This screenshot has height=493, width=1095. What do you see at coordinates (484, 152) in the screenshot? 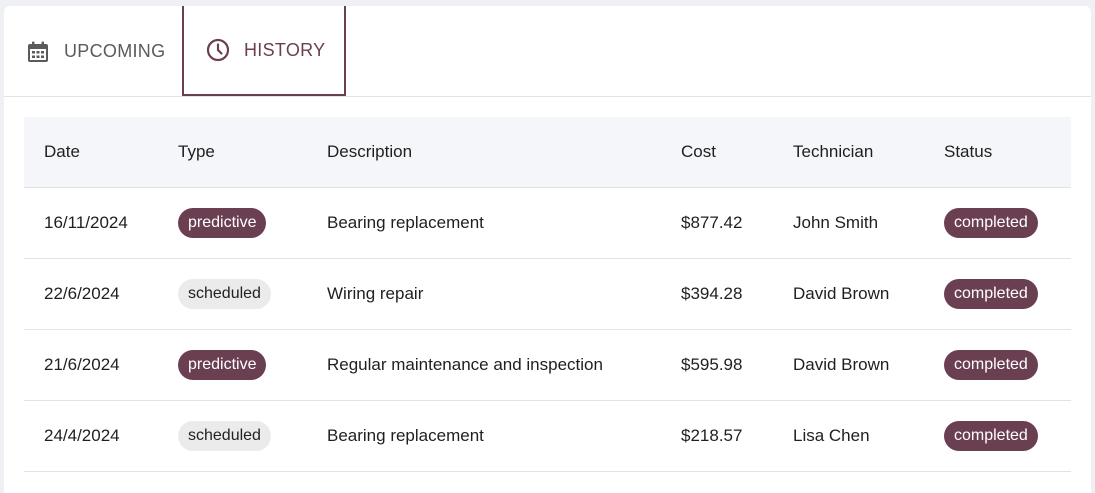
I see `column-header-description: Description` at bounding box center [484, 152].